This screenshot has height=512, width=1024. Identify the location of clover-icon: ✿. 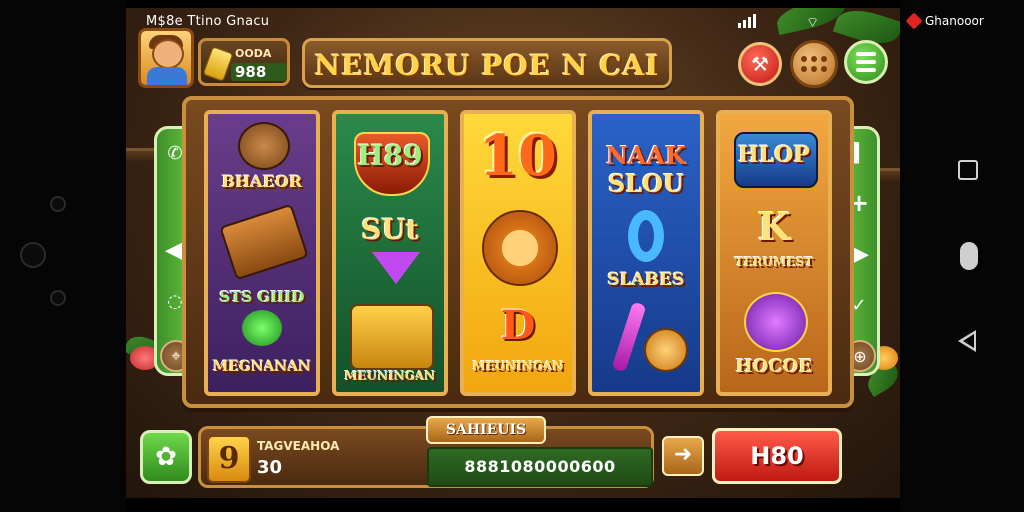
(166, 457).